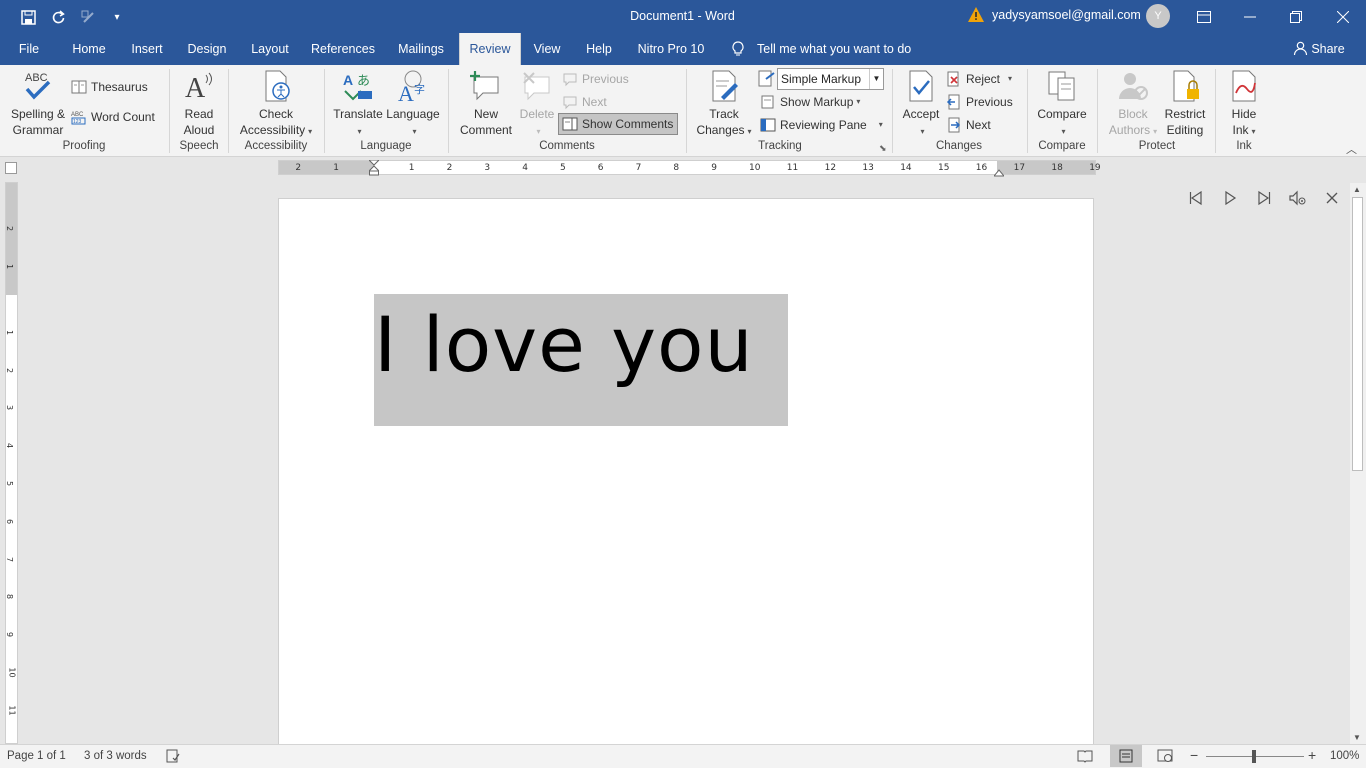  Describe the element at coordinates (876, 79) in the screenshot. I see `chevron-down-icon: ▼` at that location.